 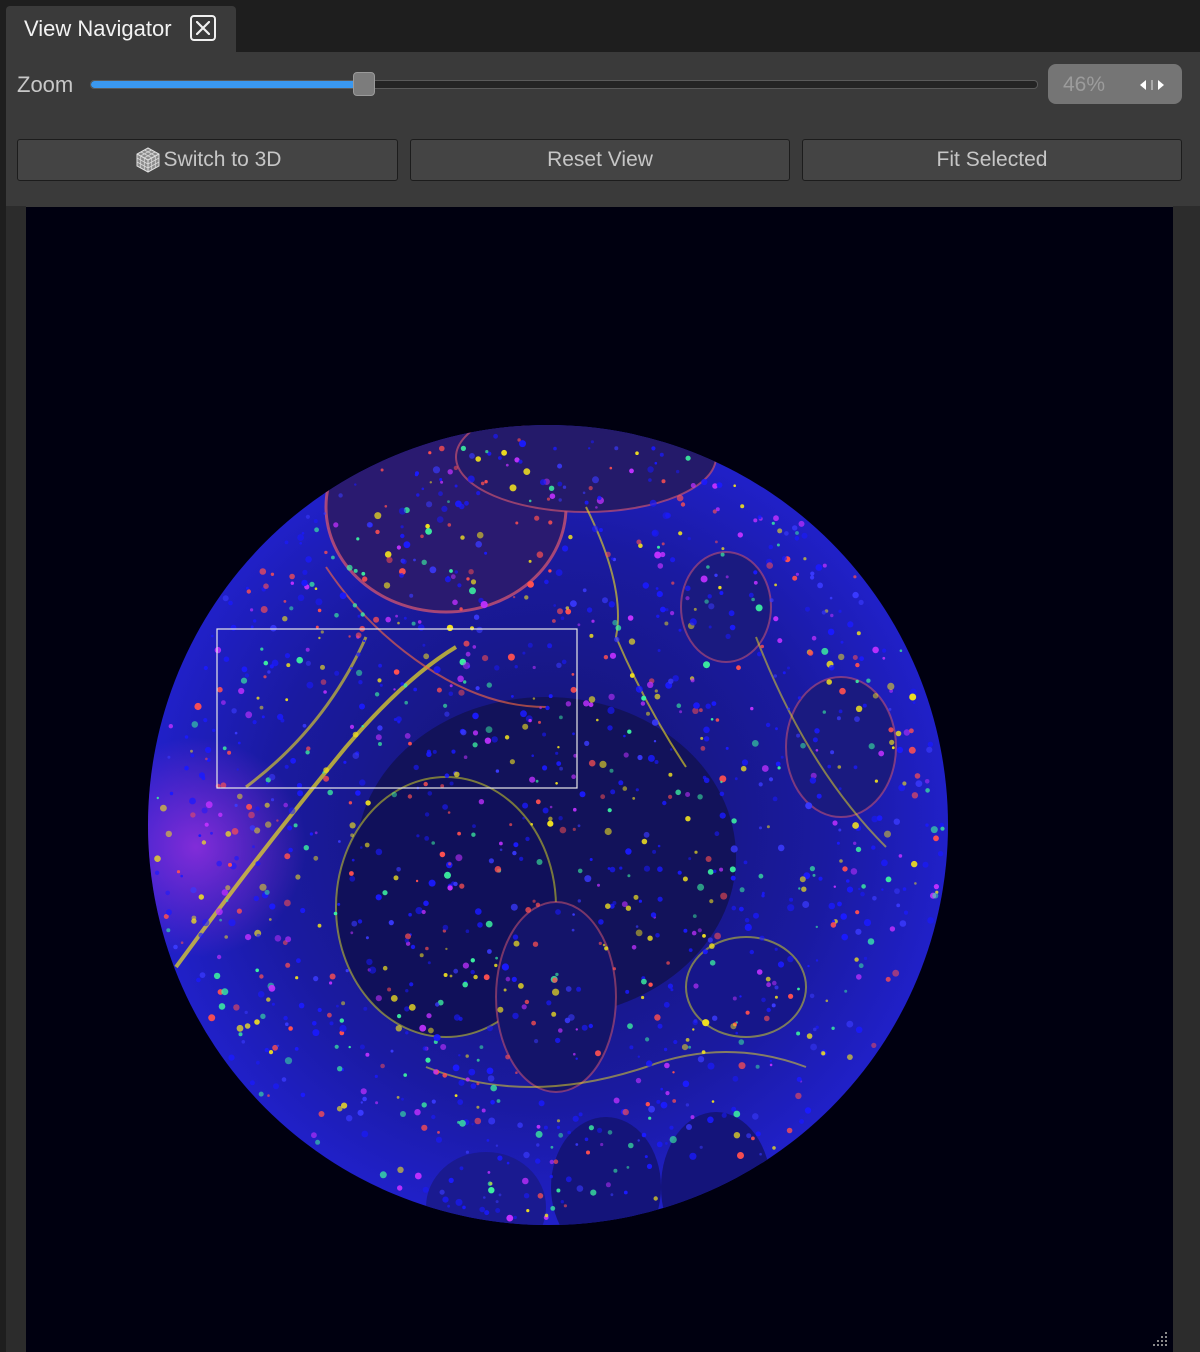 I want to click on tab-view-navigator: View Navigator, so click(x=121, y=29).